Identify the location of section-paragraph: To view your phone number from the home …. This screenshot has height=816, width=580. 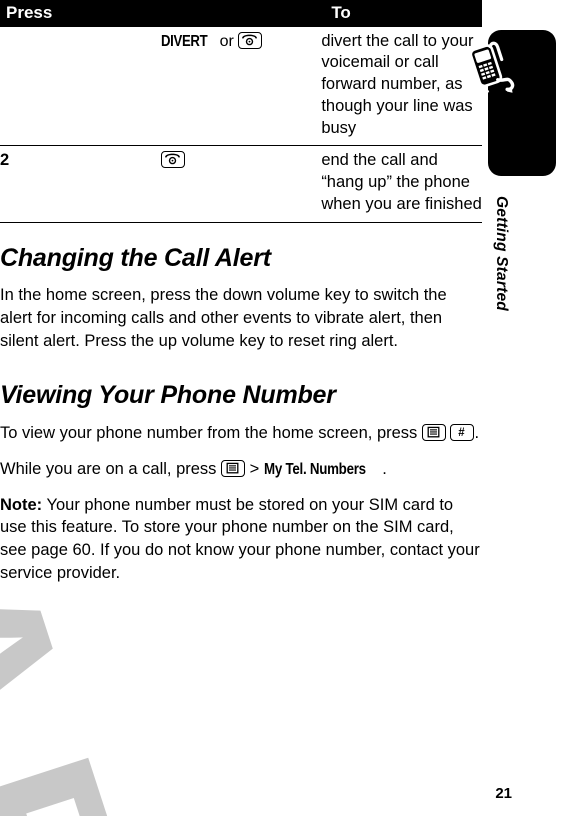
(240, 433).